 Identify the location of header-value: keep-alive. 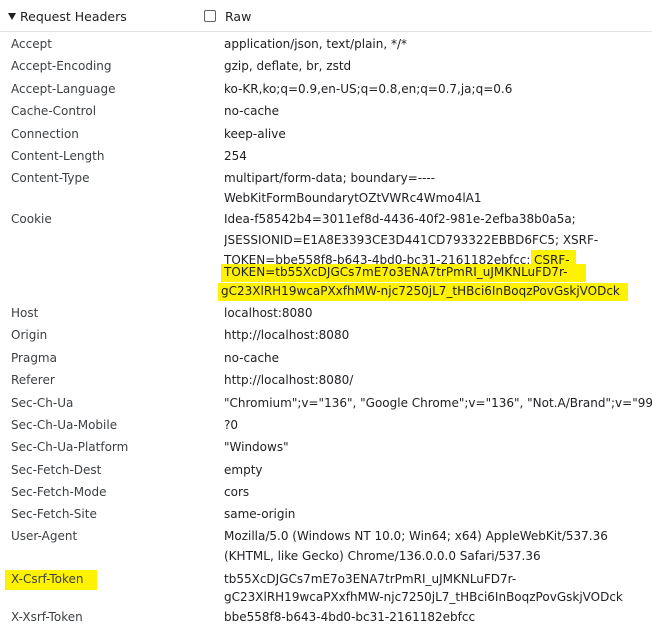
(255, 134).